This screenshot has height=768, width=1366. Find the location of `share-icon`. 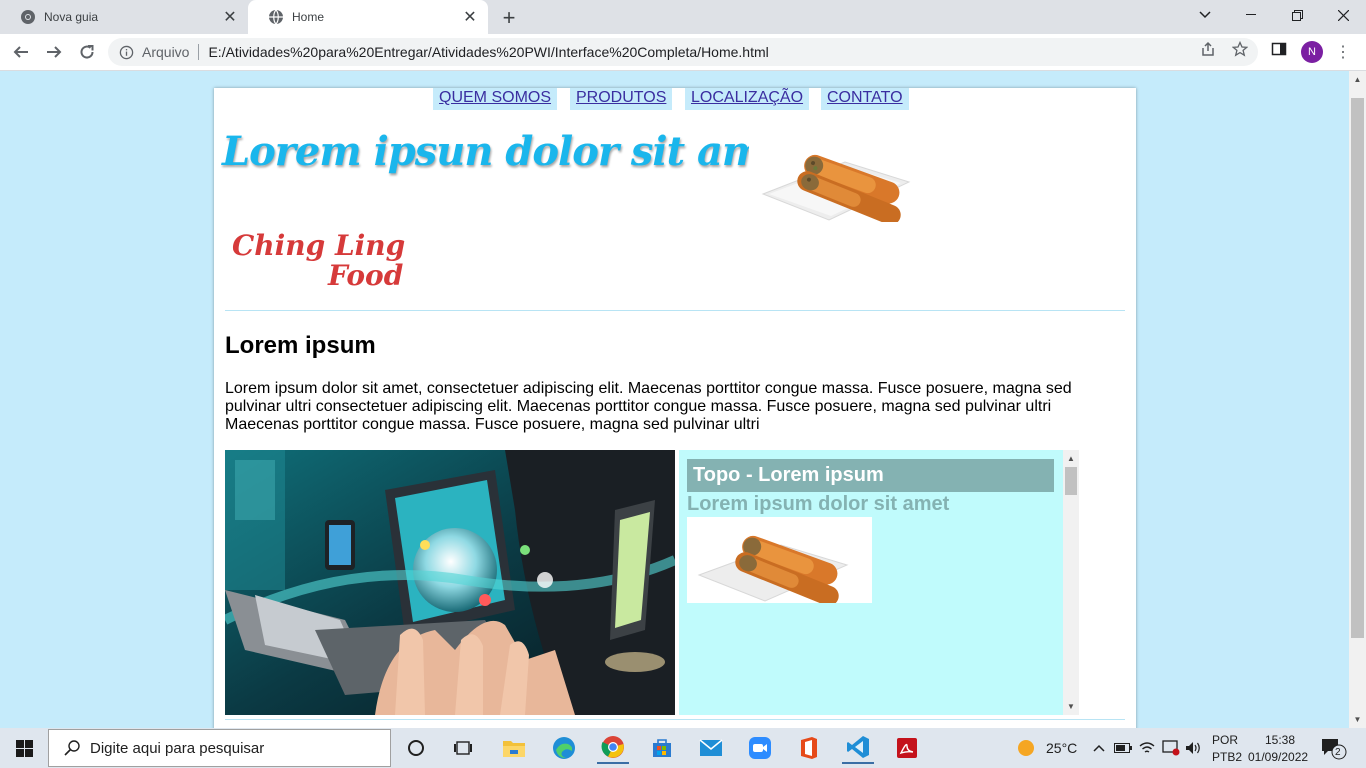

share-icon is located at coordinates (1208, 49).